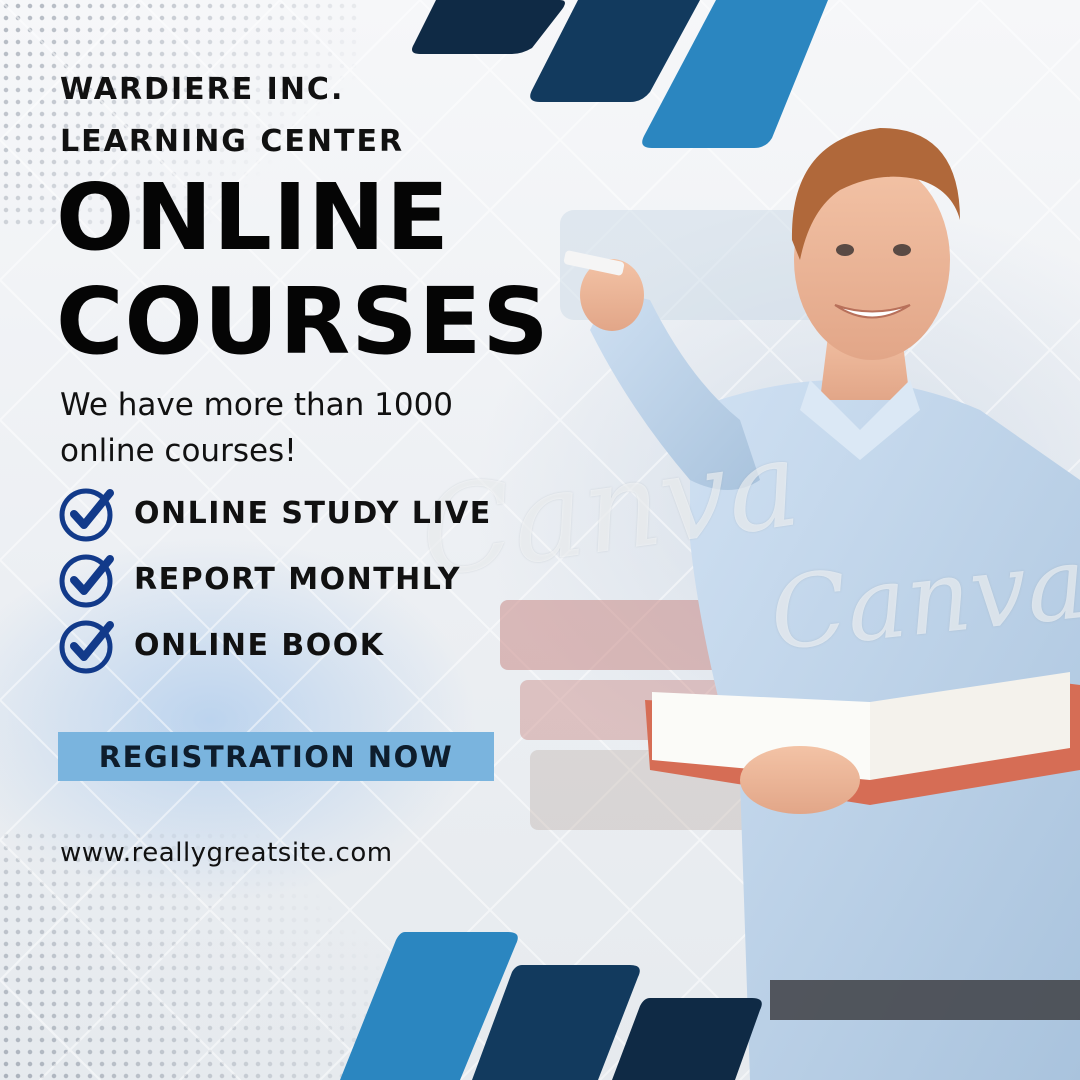  I want to click on tagline-line-2: online courses!, so click(178, 451).